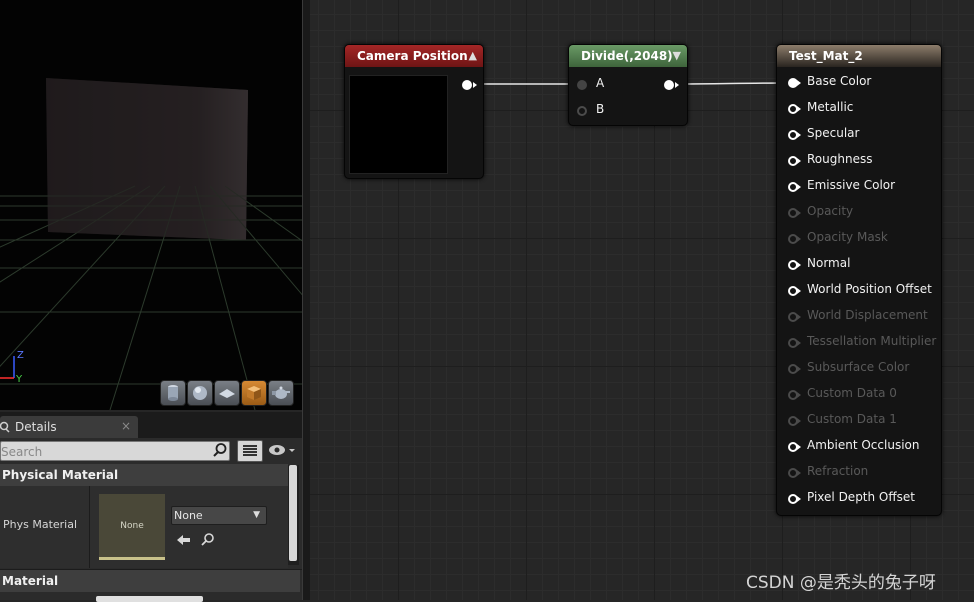  Describe the element at coordinates (852, 393) in the screenshot. I see `input-pin-label: Custom Data 0` at that location.